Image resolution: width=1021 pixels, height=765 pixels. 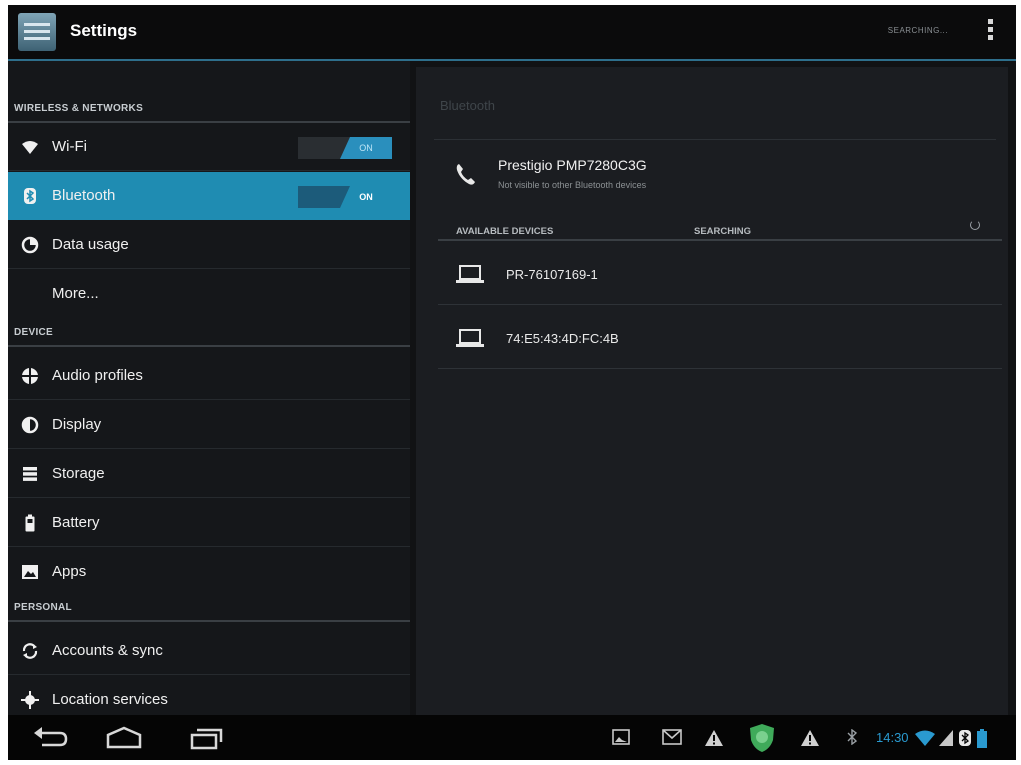 I want to click on device-name: PR-76107169-1, so click(x=552, y=274).